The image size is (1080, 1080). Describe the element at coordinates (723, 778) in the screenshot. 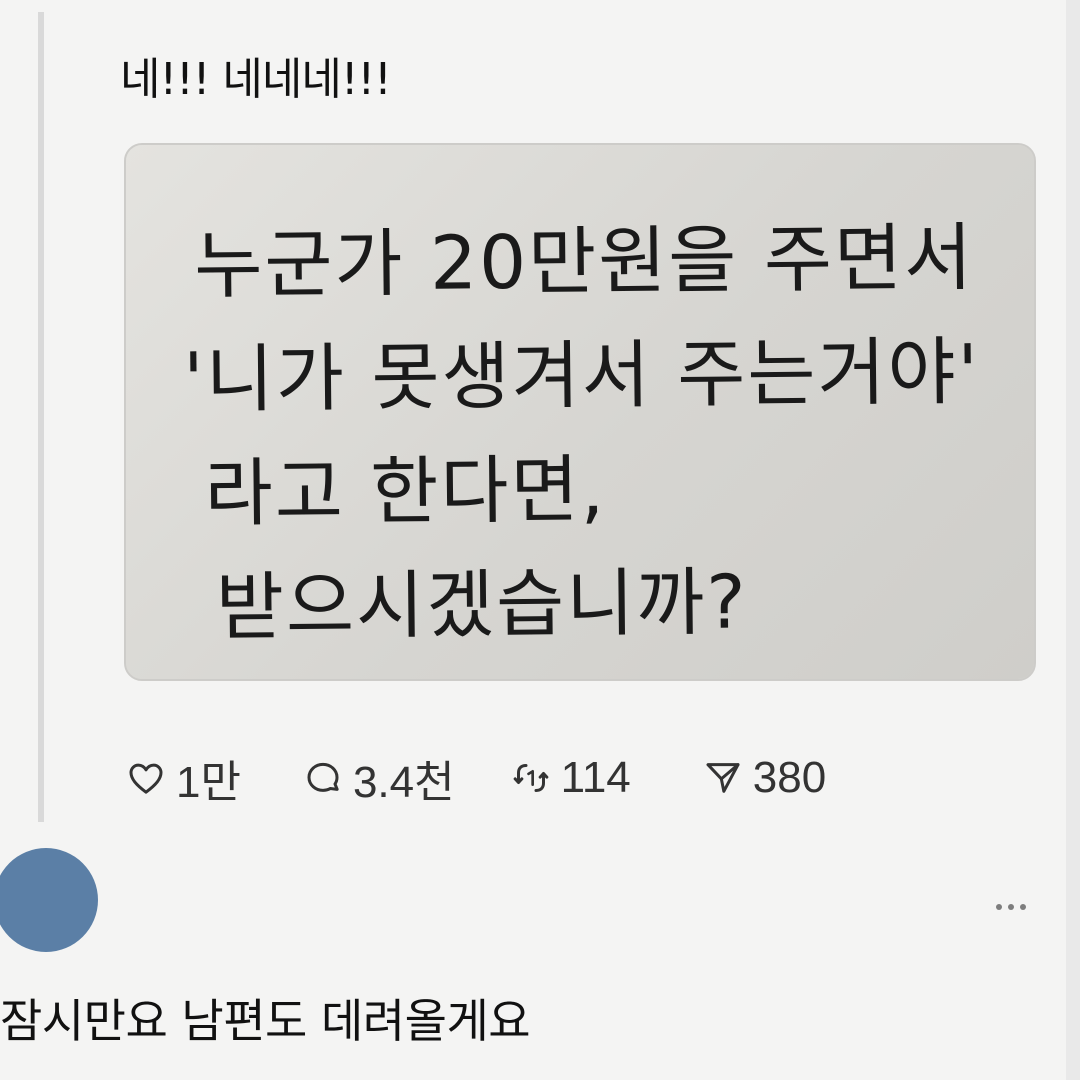

I see `send-icon` at that location.